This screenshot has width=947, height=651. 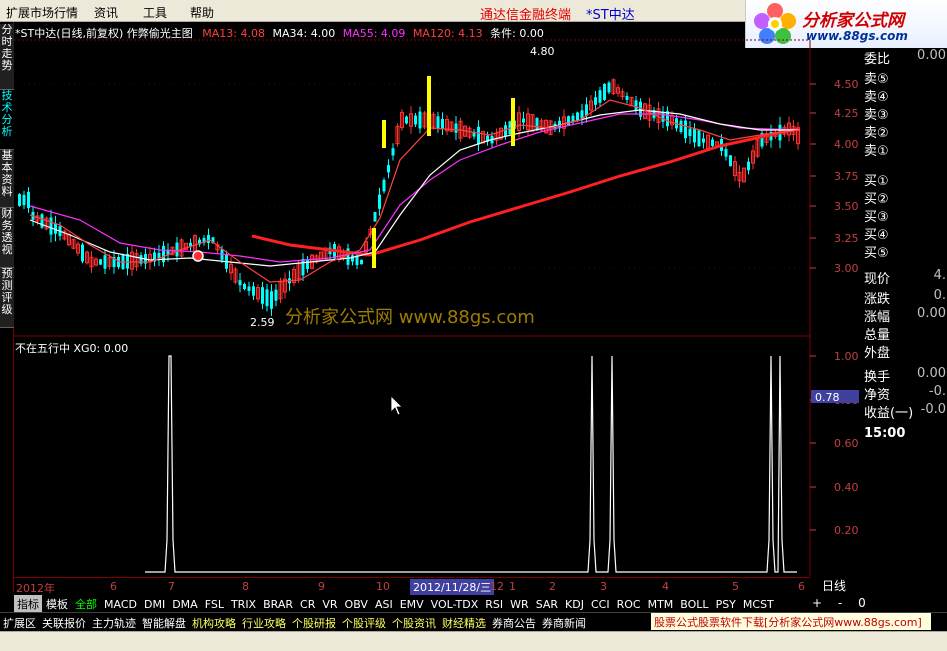 I want to click on indicator-mtm: MTM, so click(x=661, y=604).